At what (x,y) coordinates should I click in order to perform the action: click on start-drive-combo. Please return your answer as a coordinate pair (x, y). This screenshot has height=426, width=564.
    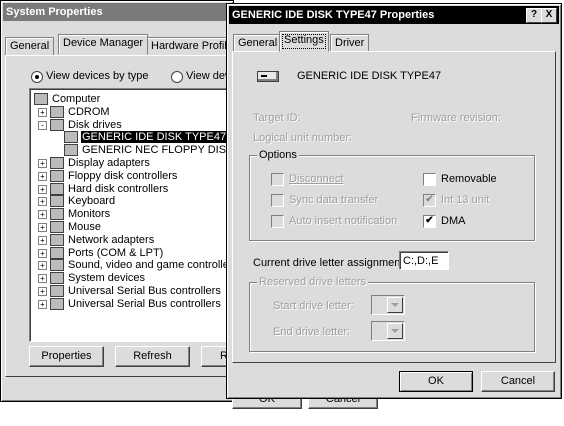
    Looking at the image, I should click on (388, 305).